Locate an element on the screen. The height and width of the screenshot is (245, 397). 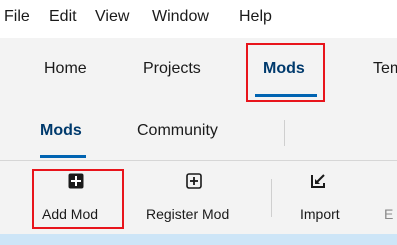
plus-square-outline-icon is located at coordinates (194, 181).